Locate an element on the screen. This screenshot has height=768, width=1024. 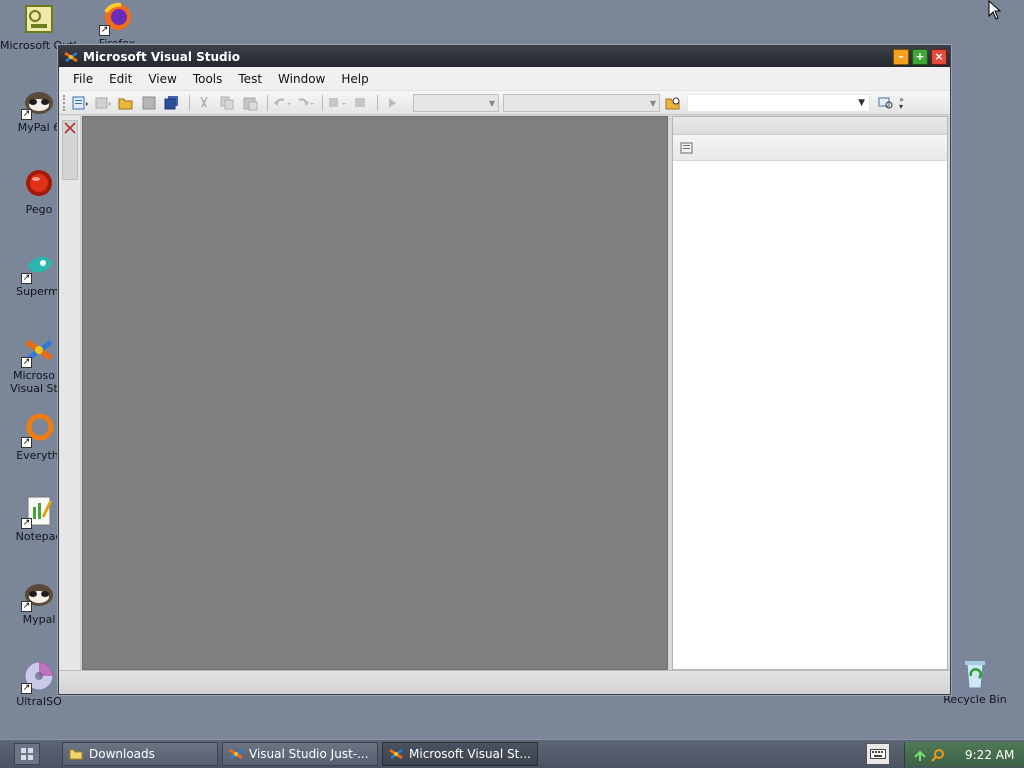
network-tray-icon is located at coordinates (920, 755).